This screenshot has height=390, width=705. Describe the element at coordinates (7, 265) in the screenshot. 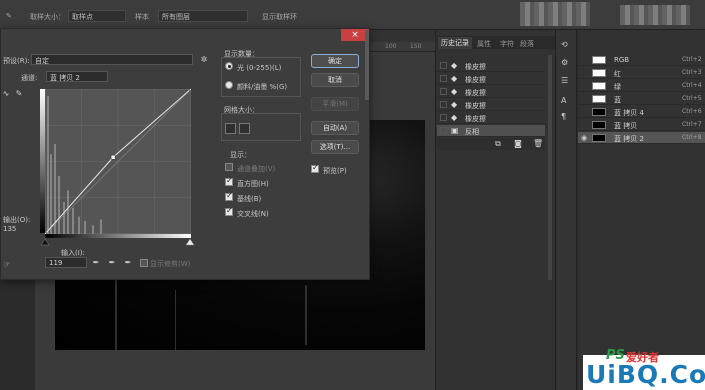

I see `target-adjust-icon: ☞` at that location.